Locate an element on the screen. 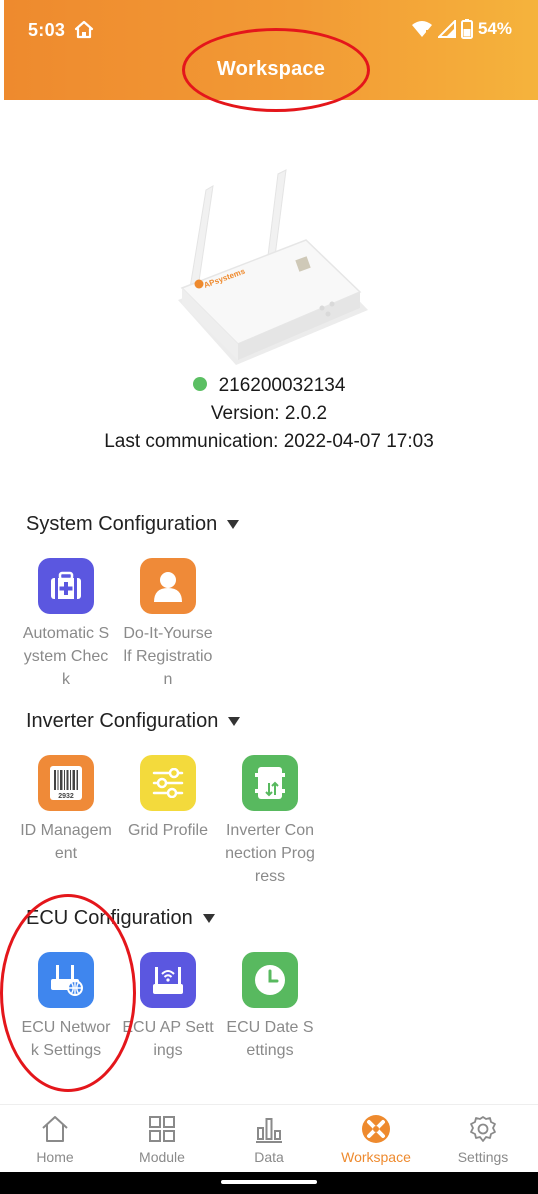  tab-module: Module is located at coordinates (162, 1137).